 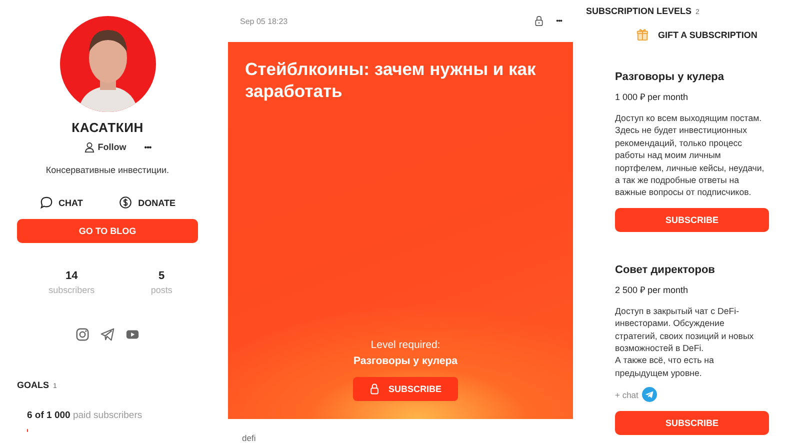 What do you see at coordinates (161, 290) in the screenshot?
I see `stat-label: posts` at bounding box center [161, 290].